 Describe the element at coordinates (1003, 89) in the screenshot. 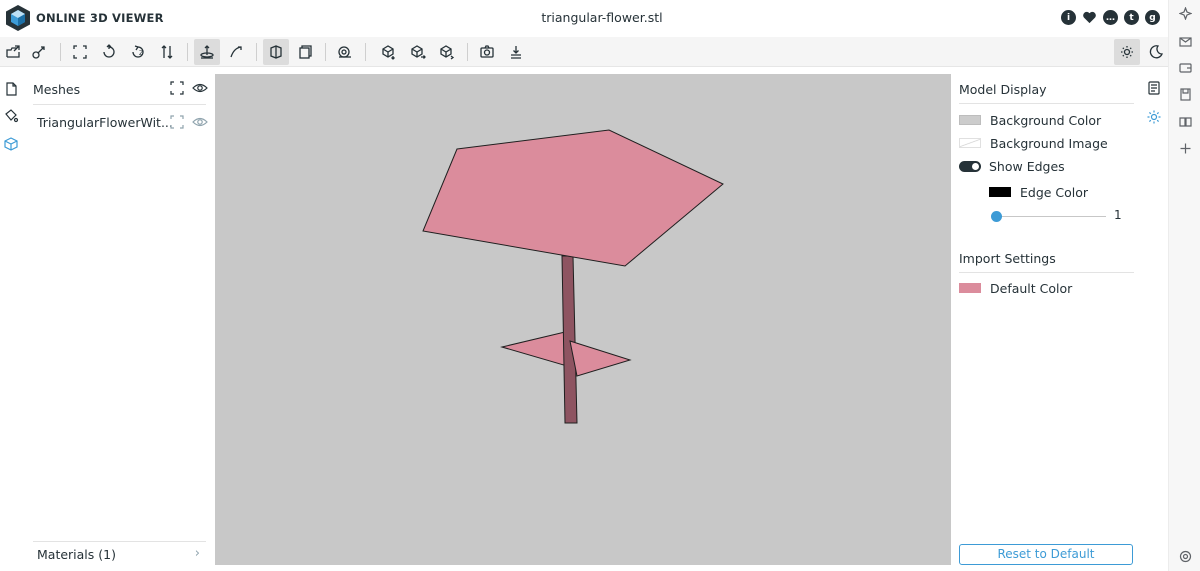

I see `model-display-title: Model Display` at that location.